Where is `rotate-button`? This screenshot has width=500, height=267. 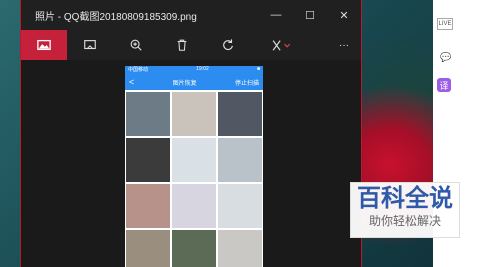
rotate-button is located at coordinates (228, 45).